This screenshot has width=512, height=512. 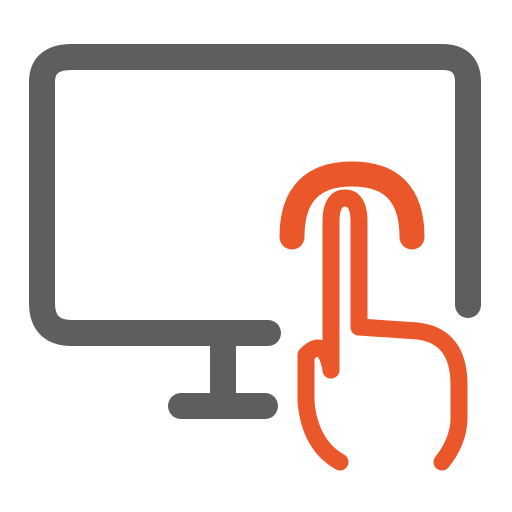 What do you see at coordinates (409, 394) in the screenshot?
I see `hand-palm` at bounding box center [409, 394].